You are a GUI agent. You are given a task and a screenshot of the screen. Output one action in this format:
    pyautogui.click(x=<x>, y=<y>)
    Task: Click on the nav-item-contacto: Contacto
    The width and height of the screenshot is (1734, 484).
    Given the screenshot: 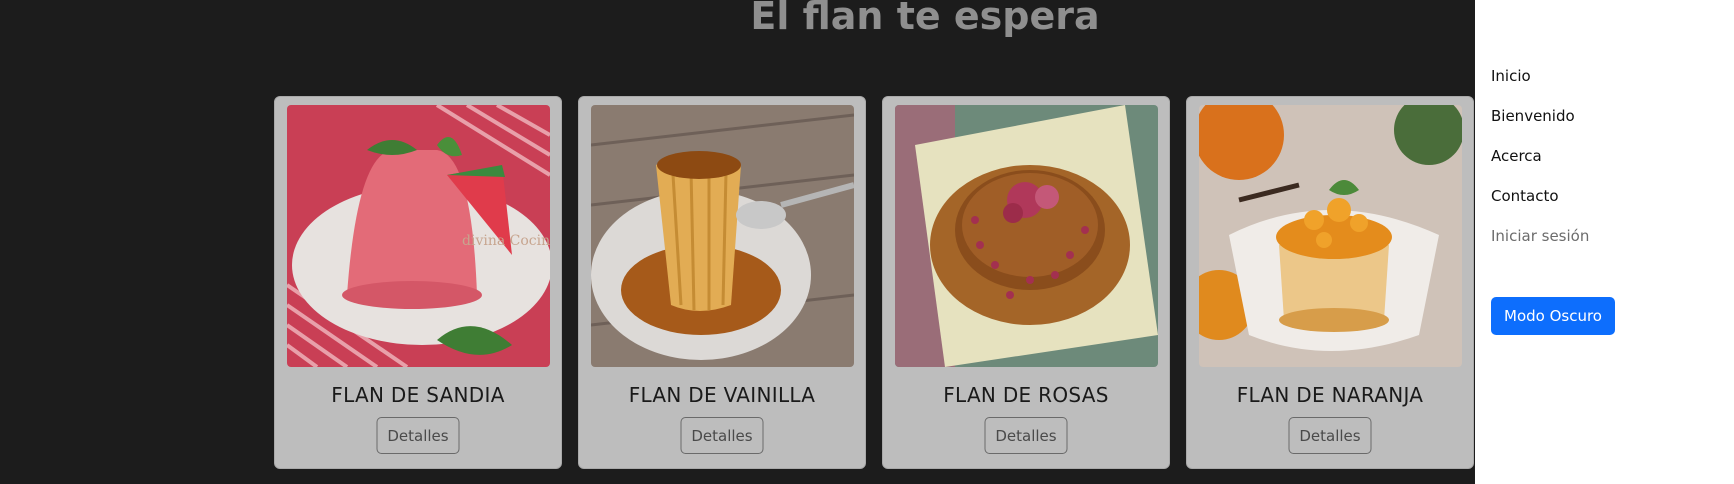 What is the action you would take?
    pyautogui.click(x=1540, y=196)
    